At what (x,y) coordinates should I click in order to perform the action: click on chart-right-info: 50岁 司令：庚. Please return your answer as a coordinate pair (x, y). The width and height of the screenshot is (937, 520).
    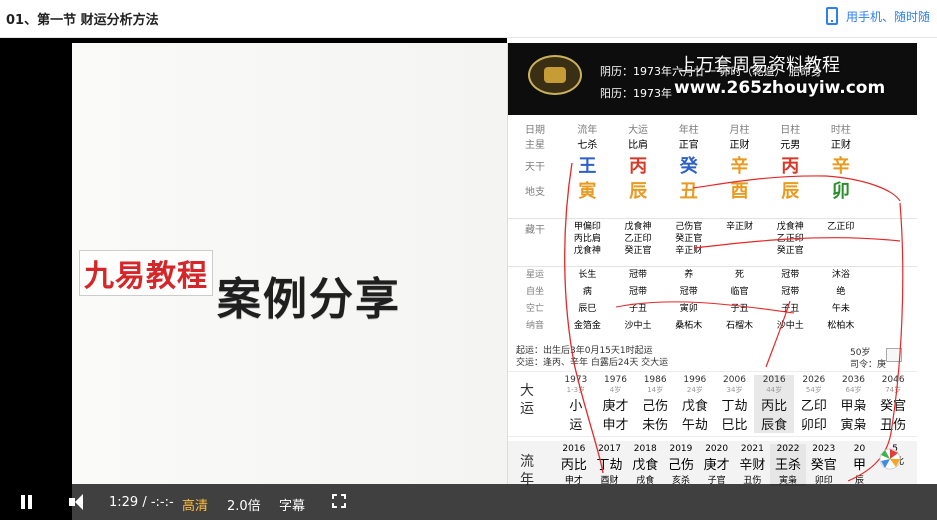
    Looking at the image, I should click on (867, 359).